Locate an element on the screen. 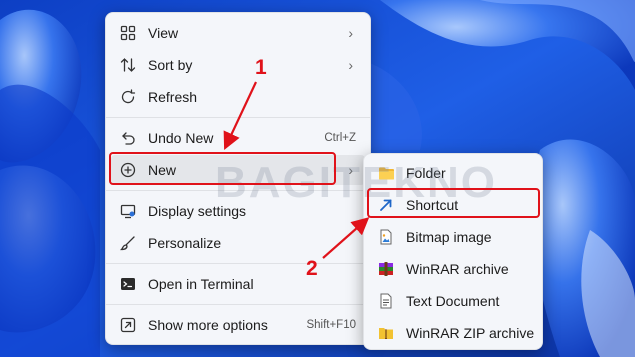  submenu-item-winrar-zip-archive: WinRAR ZIP archive is located at coordinates (453, 333).